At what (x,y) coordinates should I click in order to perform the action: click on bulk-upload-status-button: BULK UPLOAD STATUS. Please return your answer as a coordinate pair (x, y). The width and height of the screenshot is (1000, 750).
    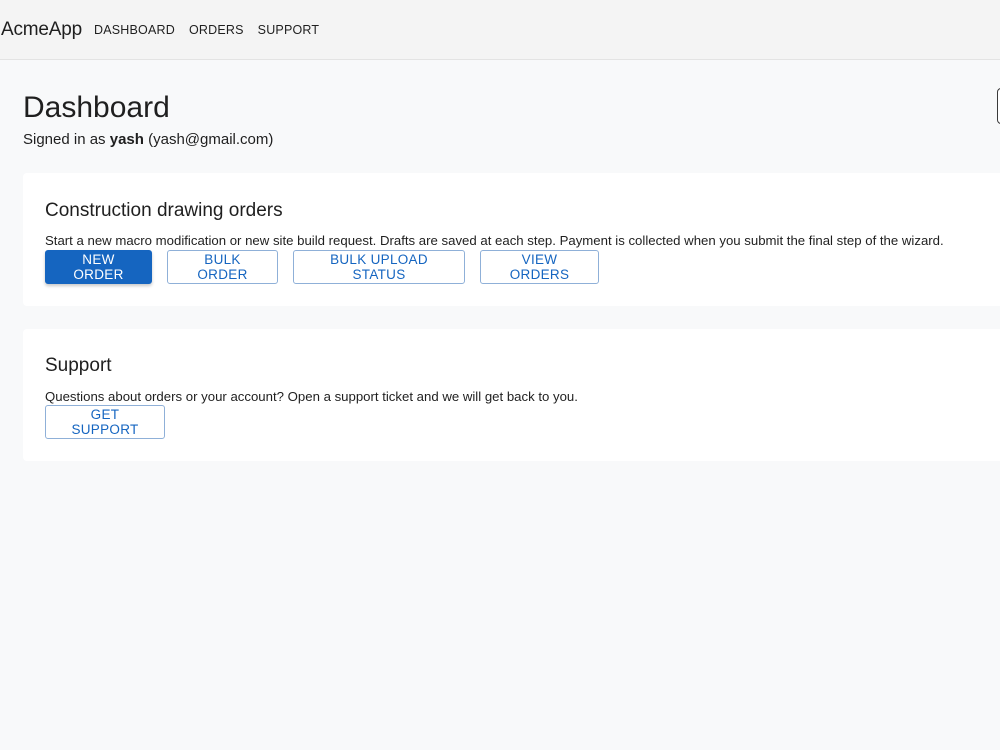
    Looking at the image, I should click on (379, 267).